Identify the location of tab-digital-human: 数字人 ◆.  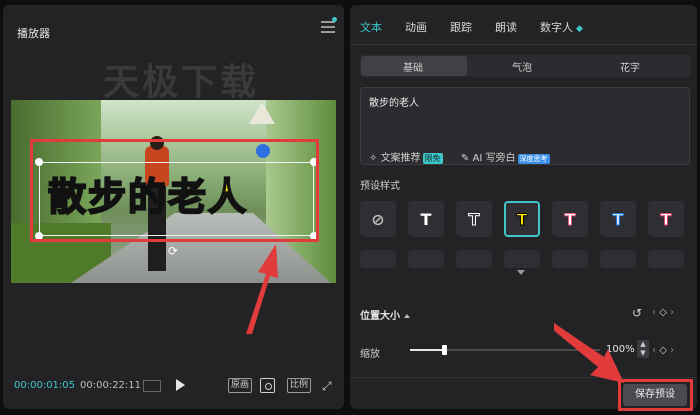
(561, 27).